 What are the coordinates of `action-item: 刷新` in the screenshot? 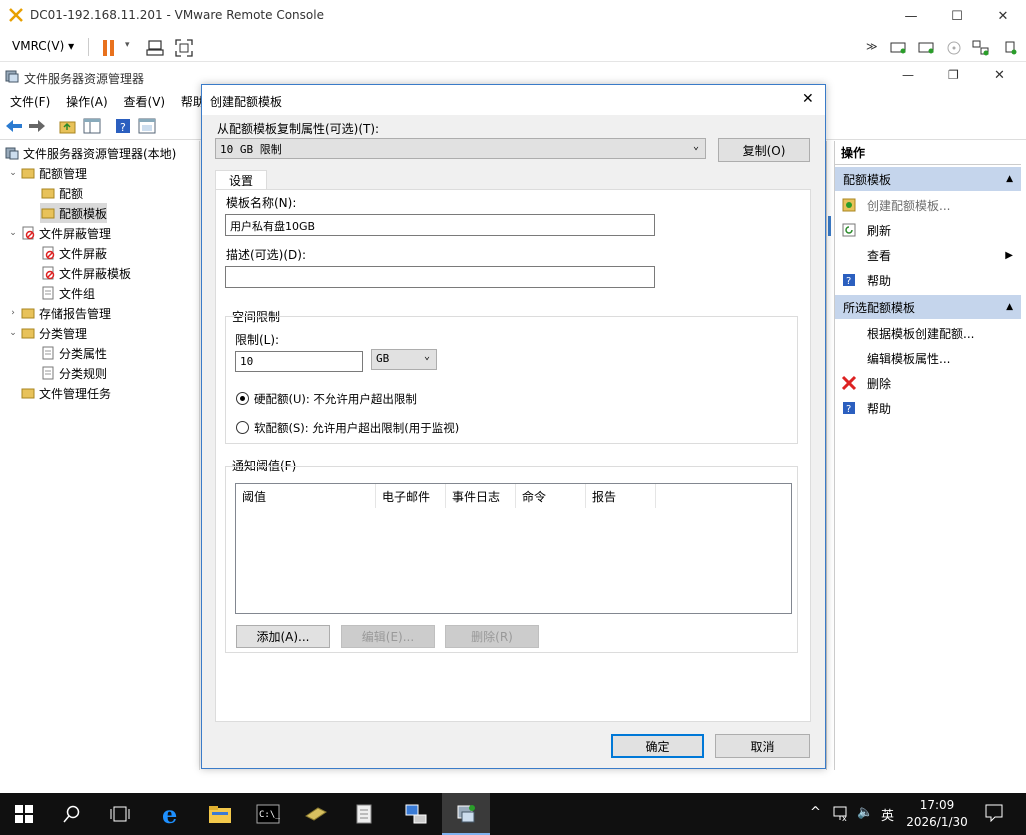 It's located at (928, 230).